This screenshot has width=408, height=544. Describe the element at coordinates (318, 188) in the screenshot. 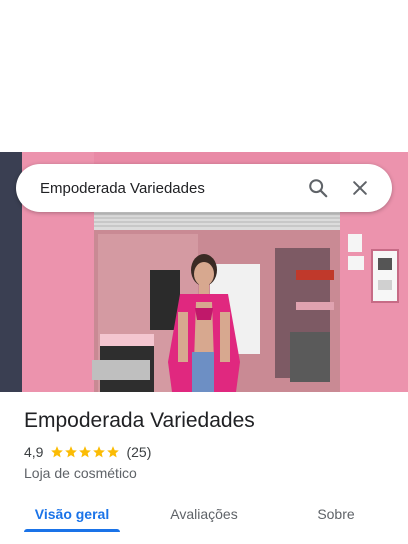

I see `search-icon` at that location.